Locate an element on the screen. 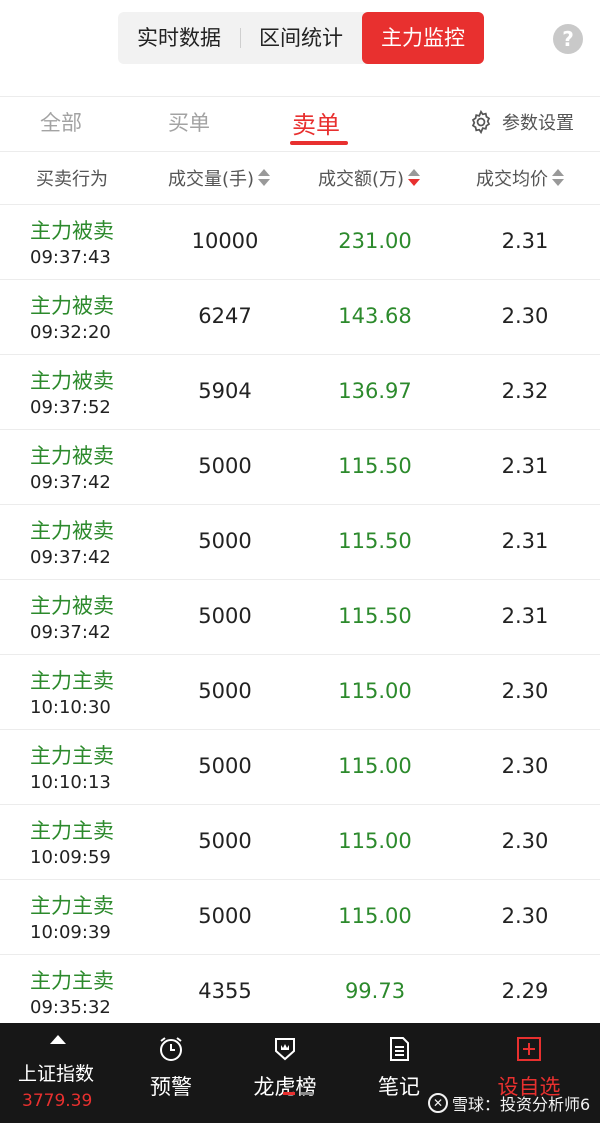 The image size is (600, 1123). watermark: ✕ 雪球：投资分析师6 is located at coordinates (509, 1103).